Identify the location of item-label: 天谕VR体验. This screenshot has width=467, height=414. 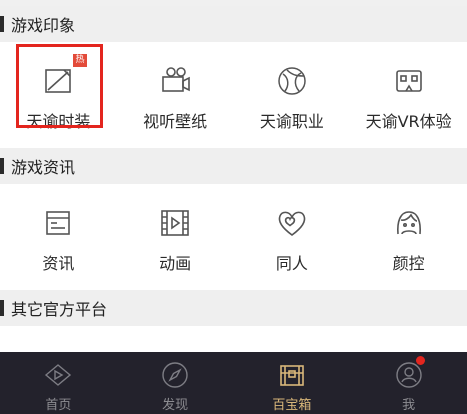
(408, 121).